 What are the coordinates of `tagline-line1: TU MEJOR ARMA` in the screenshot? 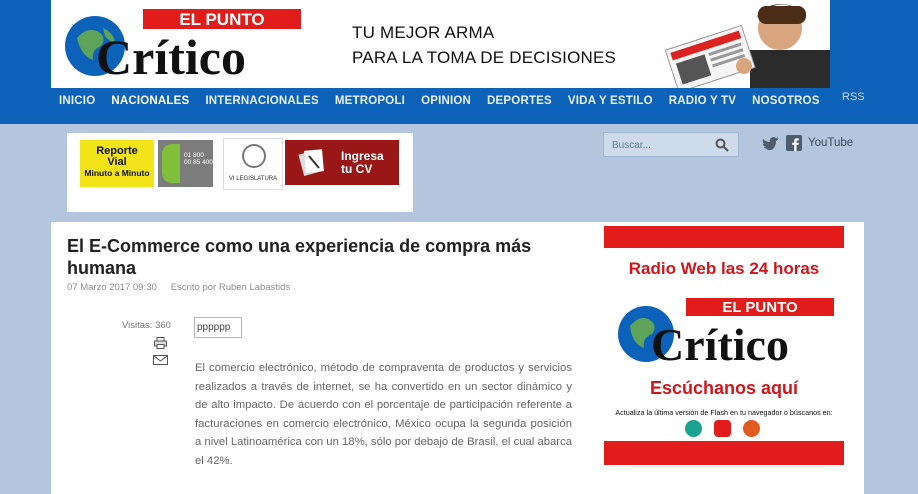 It's located at (423, 32).